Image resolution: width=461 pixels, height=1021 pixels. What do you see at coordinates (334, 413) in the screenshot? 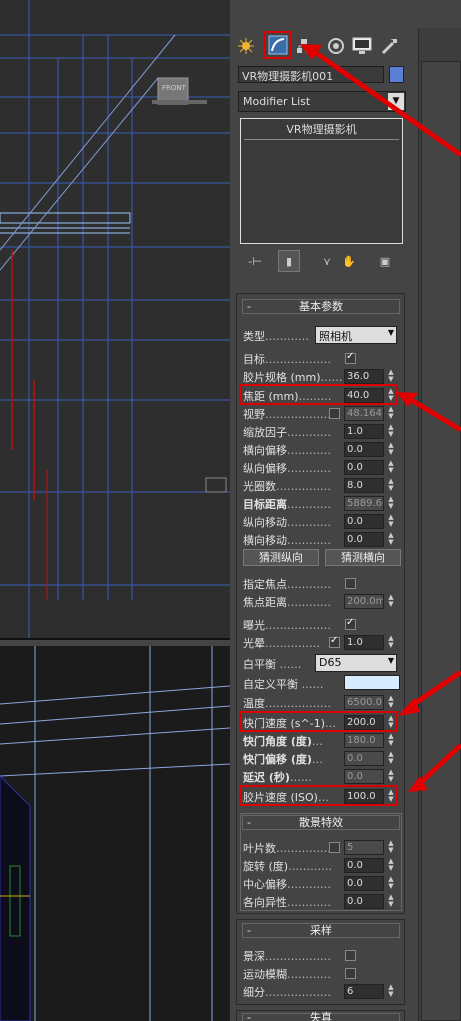
I see `fov-checkbox` at bounding box center [334, 413].